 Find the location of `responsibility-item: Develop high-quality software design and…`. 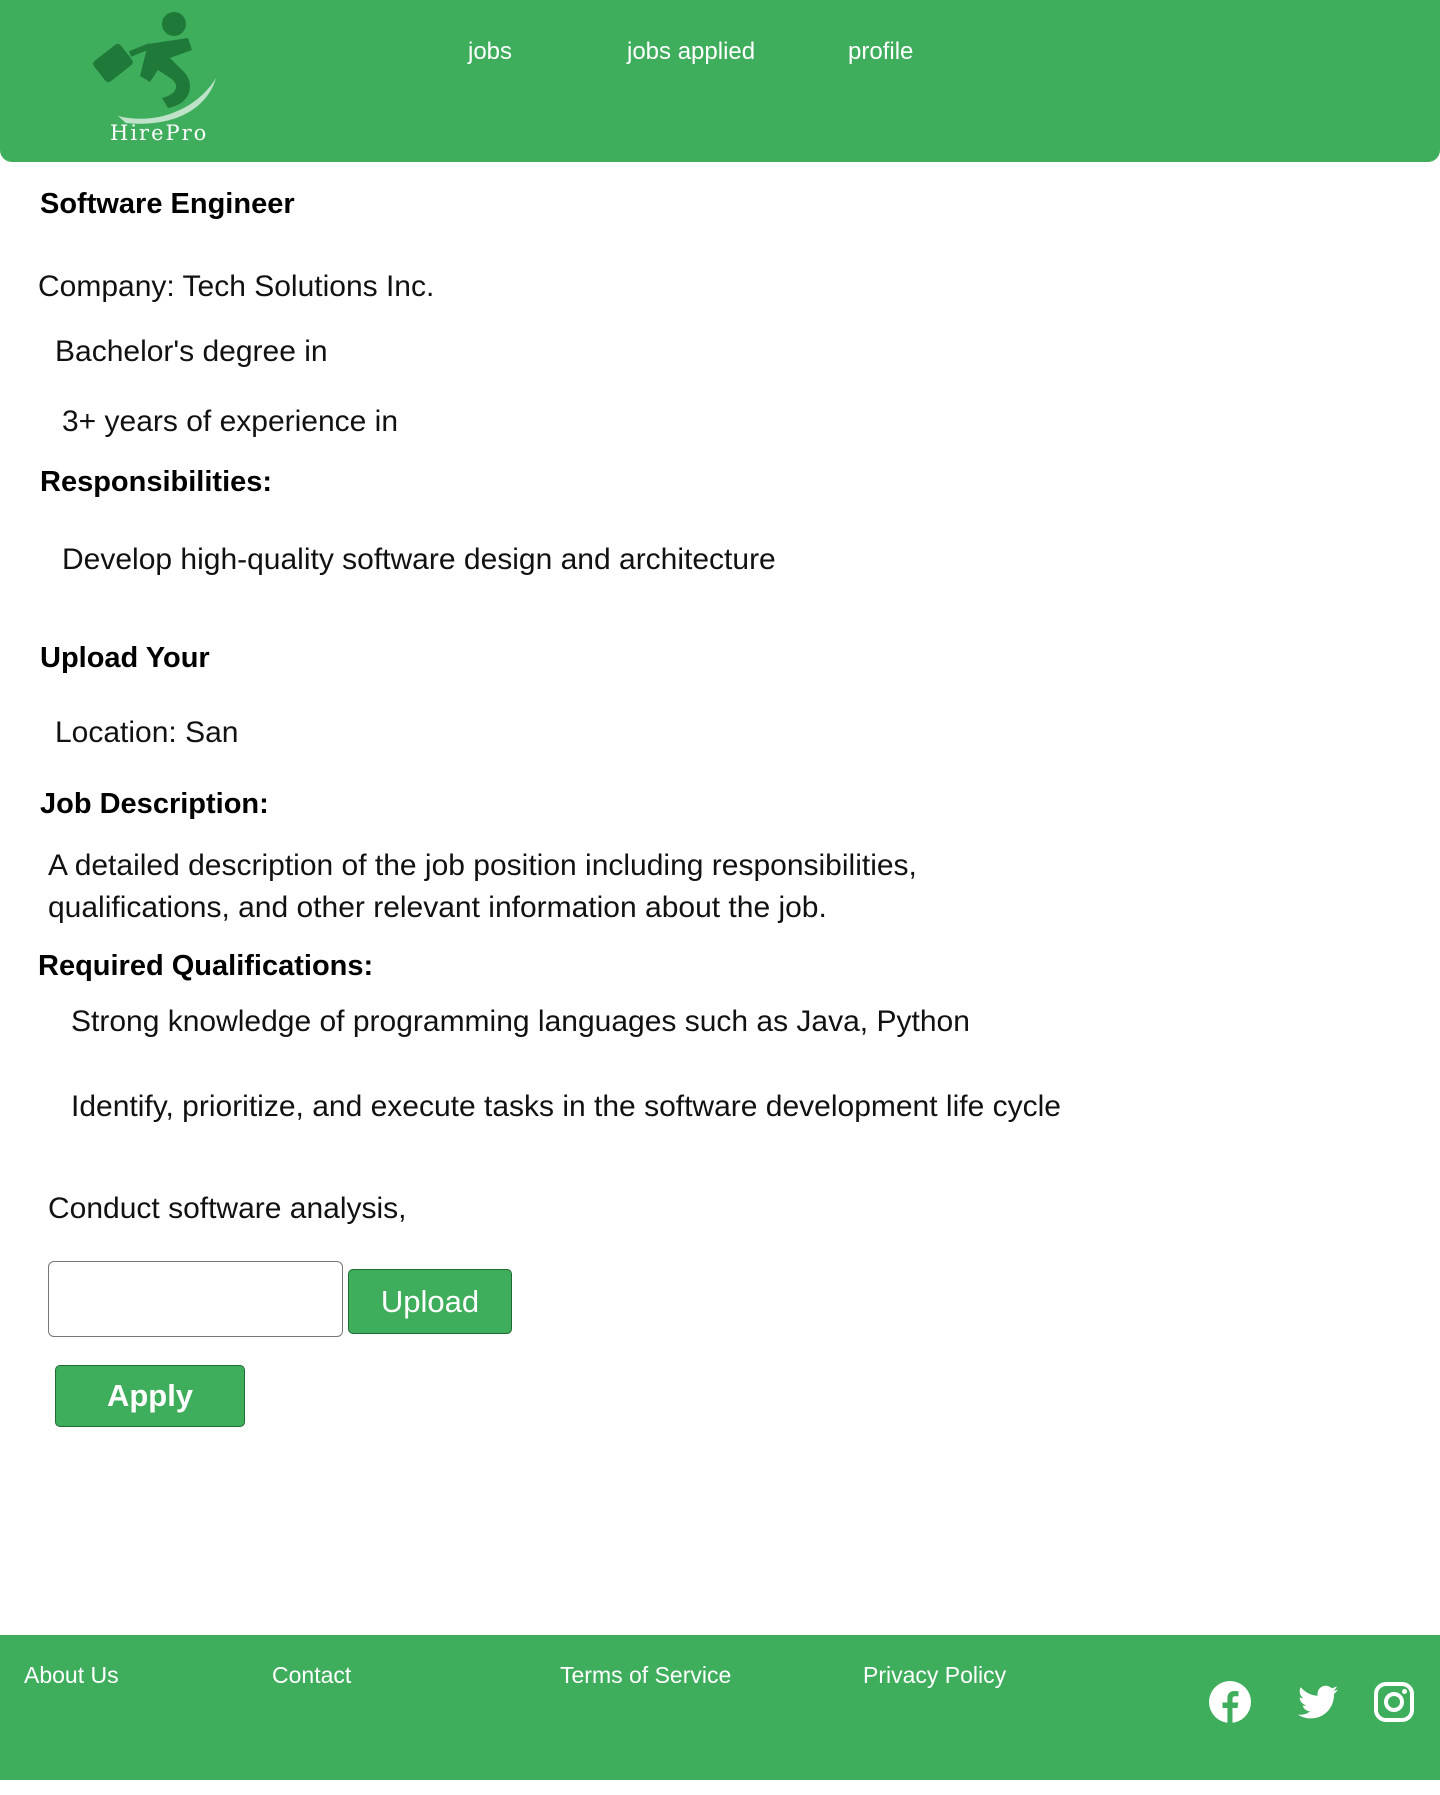

responsibility-item: Develop high-quality software design and… is located at coordinates (419, 559).